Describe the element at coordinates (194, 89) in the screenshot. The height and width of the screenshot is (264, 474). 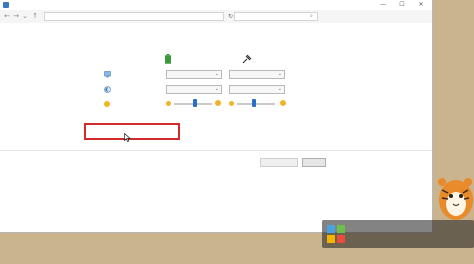
I see `sleep-battery-select: ⌄` at that location.